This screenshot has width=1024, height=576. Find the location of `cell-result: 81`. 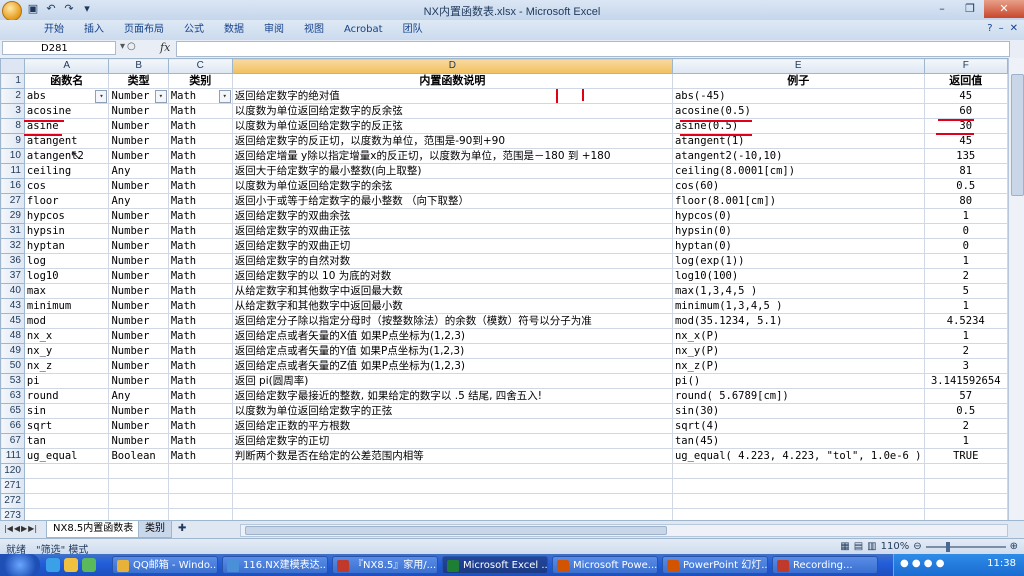

cell-result: 81 is located at coordinates (965, 171).